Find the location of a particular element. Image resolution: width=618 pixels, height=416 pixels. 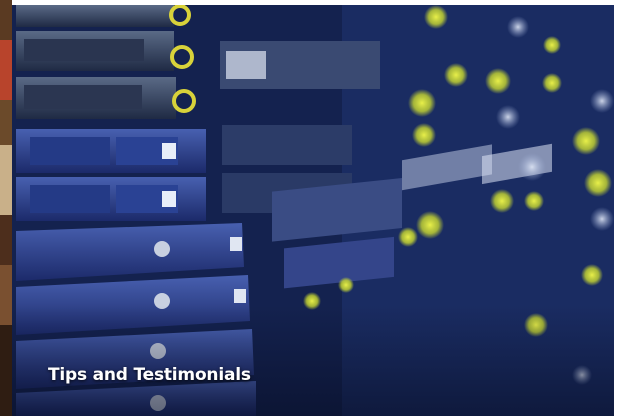

server-units-top is located at coordinates (106, 62).